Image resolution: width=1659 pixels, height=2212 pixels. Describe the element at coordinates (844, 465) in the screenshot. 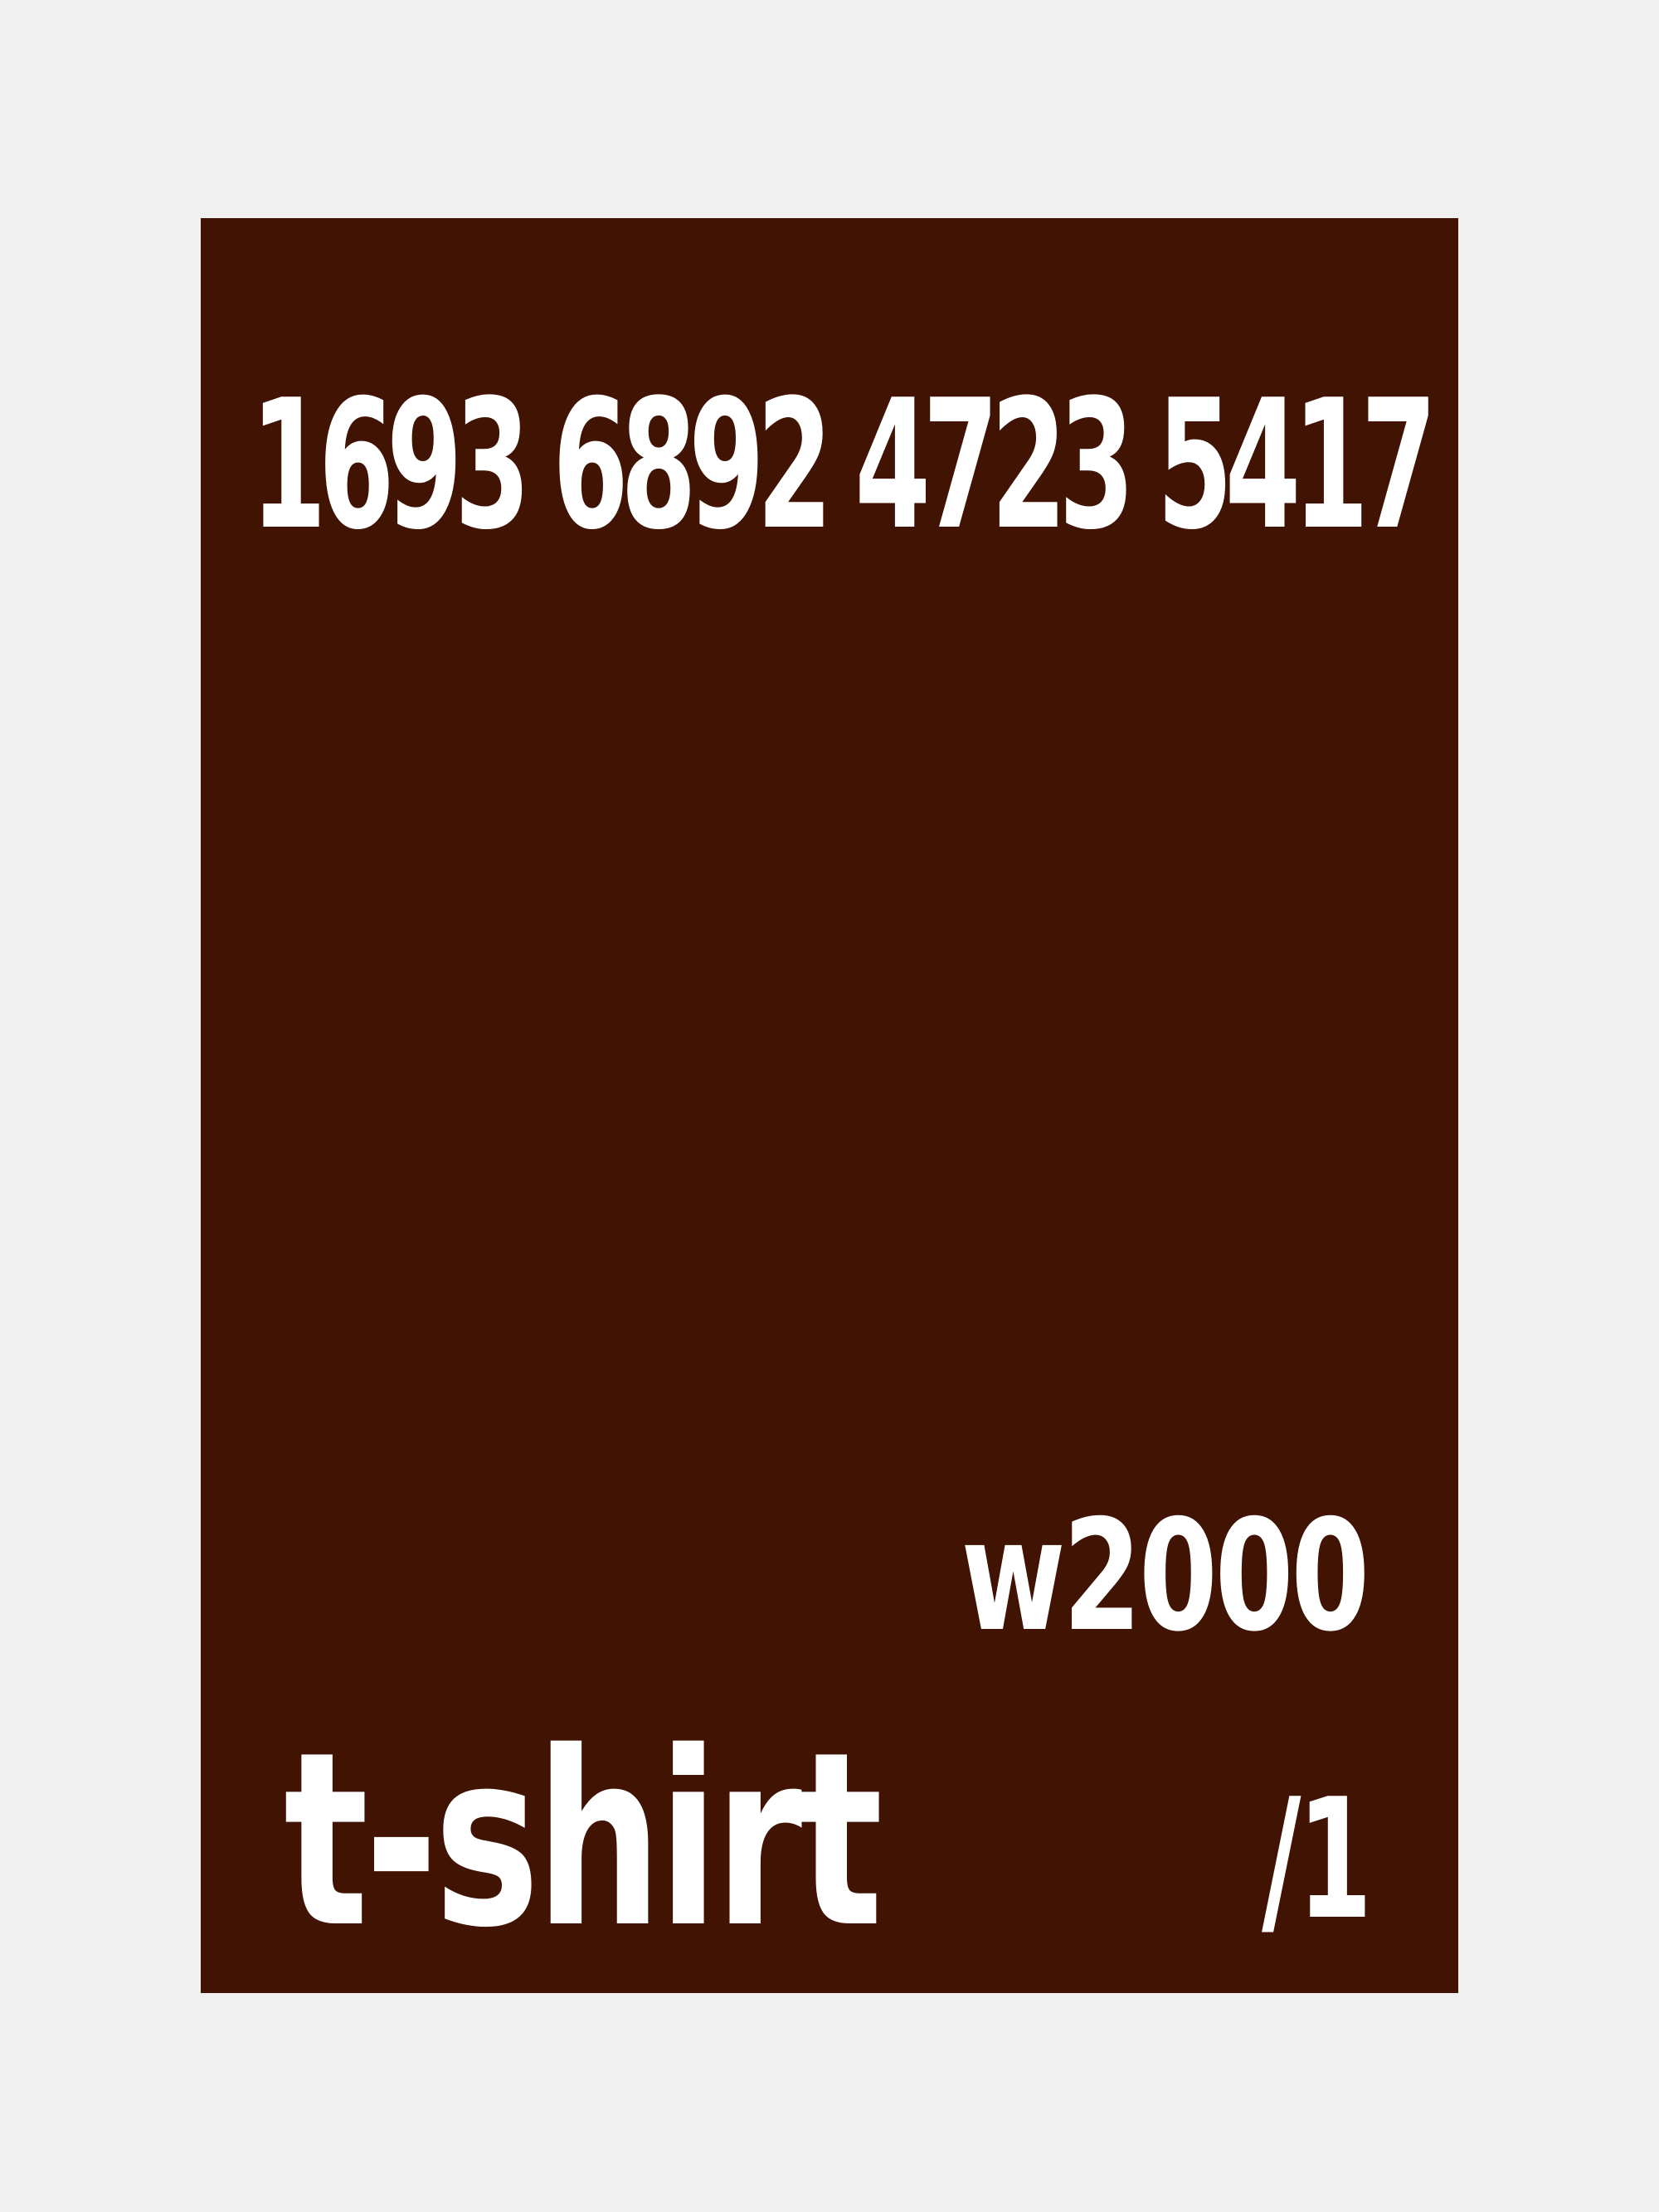

I see `serial-number: 1693 6892 4723 5417` at that location.